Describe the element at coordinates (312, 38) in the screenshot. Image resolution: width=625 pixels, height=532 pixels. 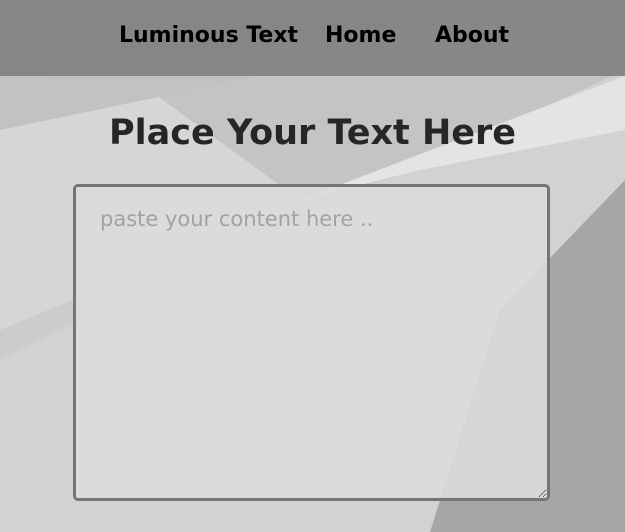
I see `navbar: Luminous Text Home About` at that location.